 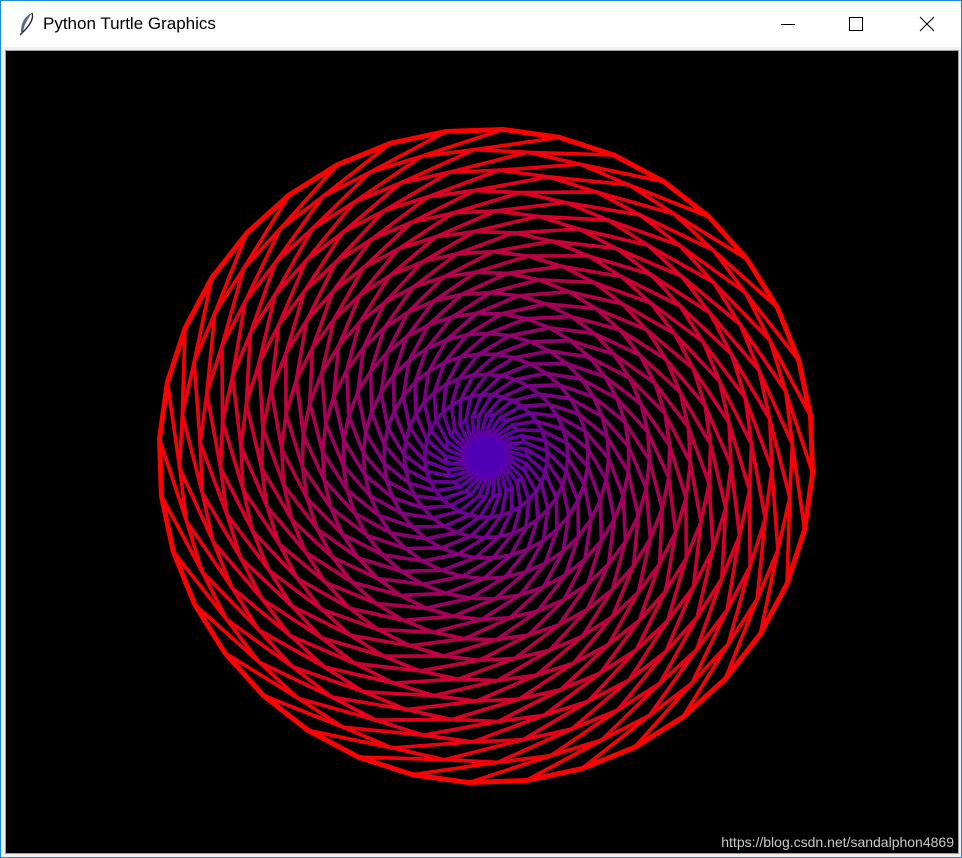 I want to click on maximize-icon, so click(x=856, y=24).